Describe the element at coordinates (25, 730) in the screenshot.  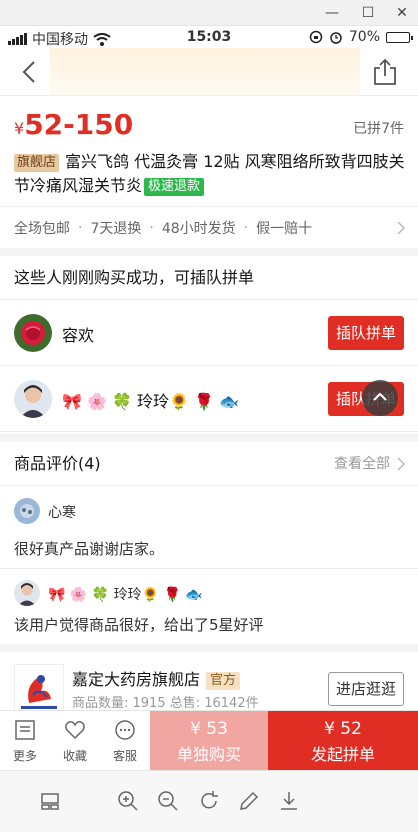
I see `more-icon` at that location.